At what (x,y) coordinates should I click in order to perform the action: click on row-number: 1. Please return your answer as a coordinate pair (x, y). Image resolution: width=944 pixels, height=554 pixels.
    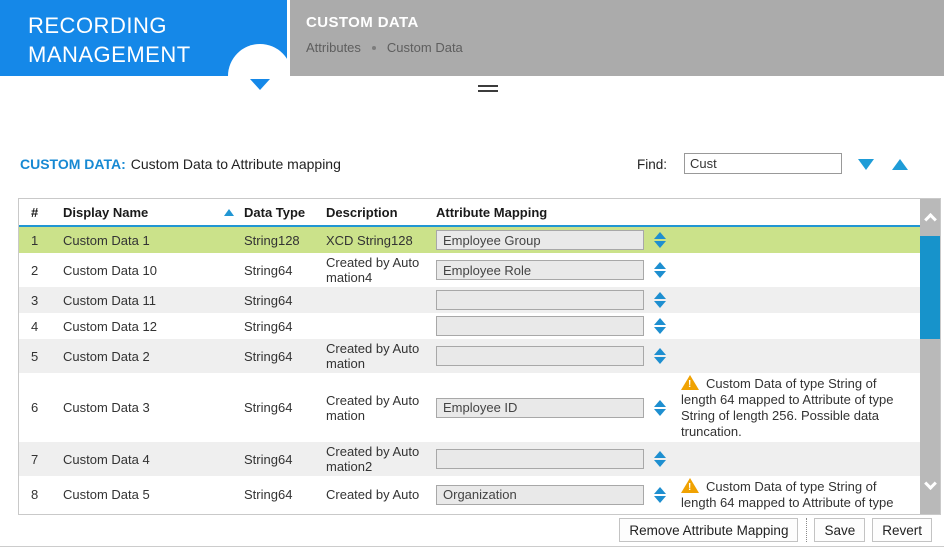
    Looking at the image, I should click on (35, 240).